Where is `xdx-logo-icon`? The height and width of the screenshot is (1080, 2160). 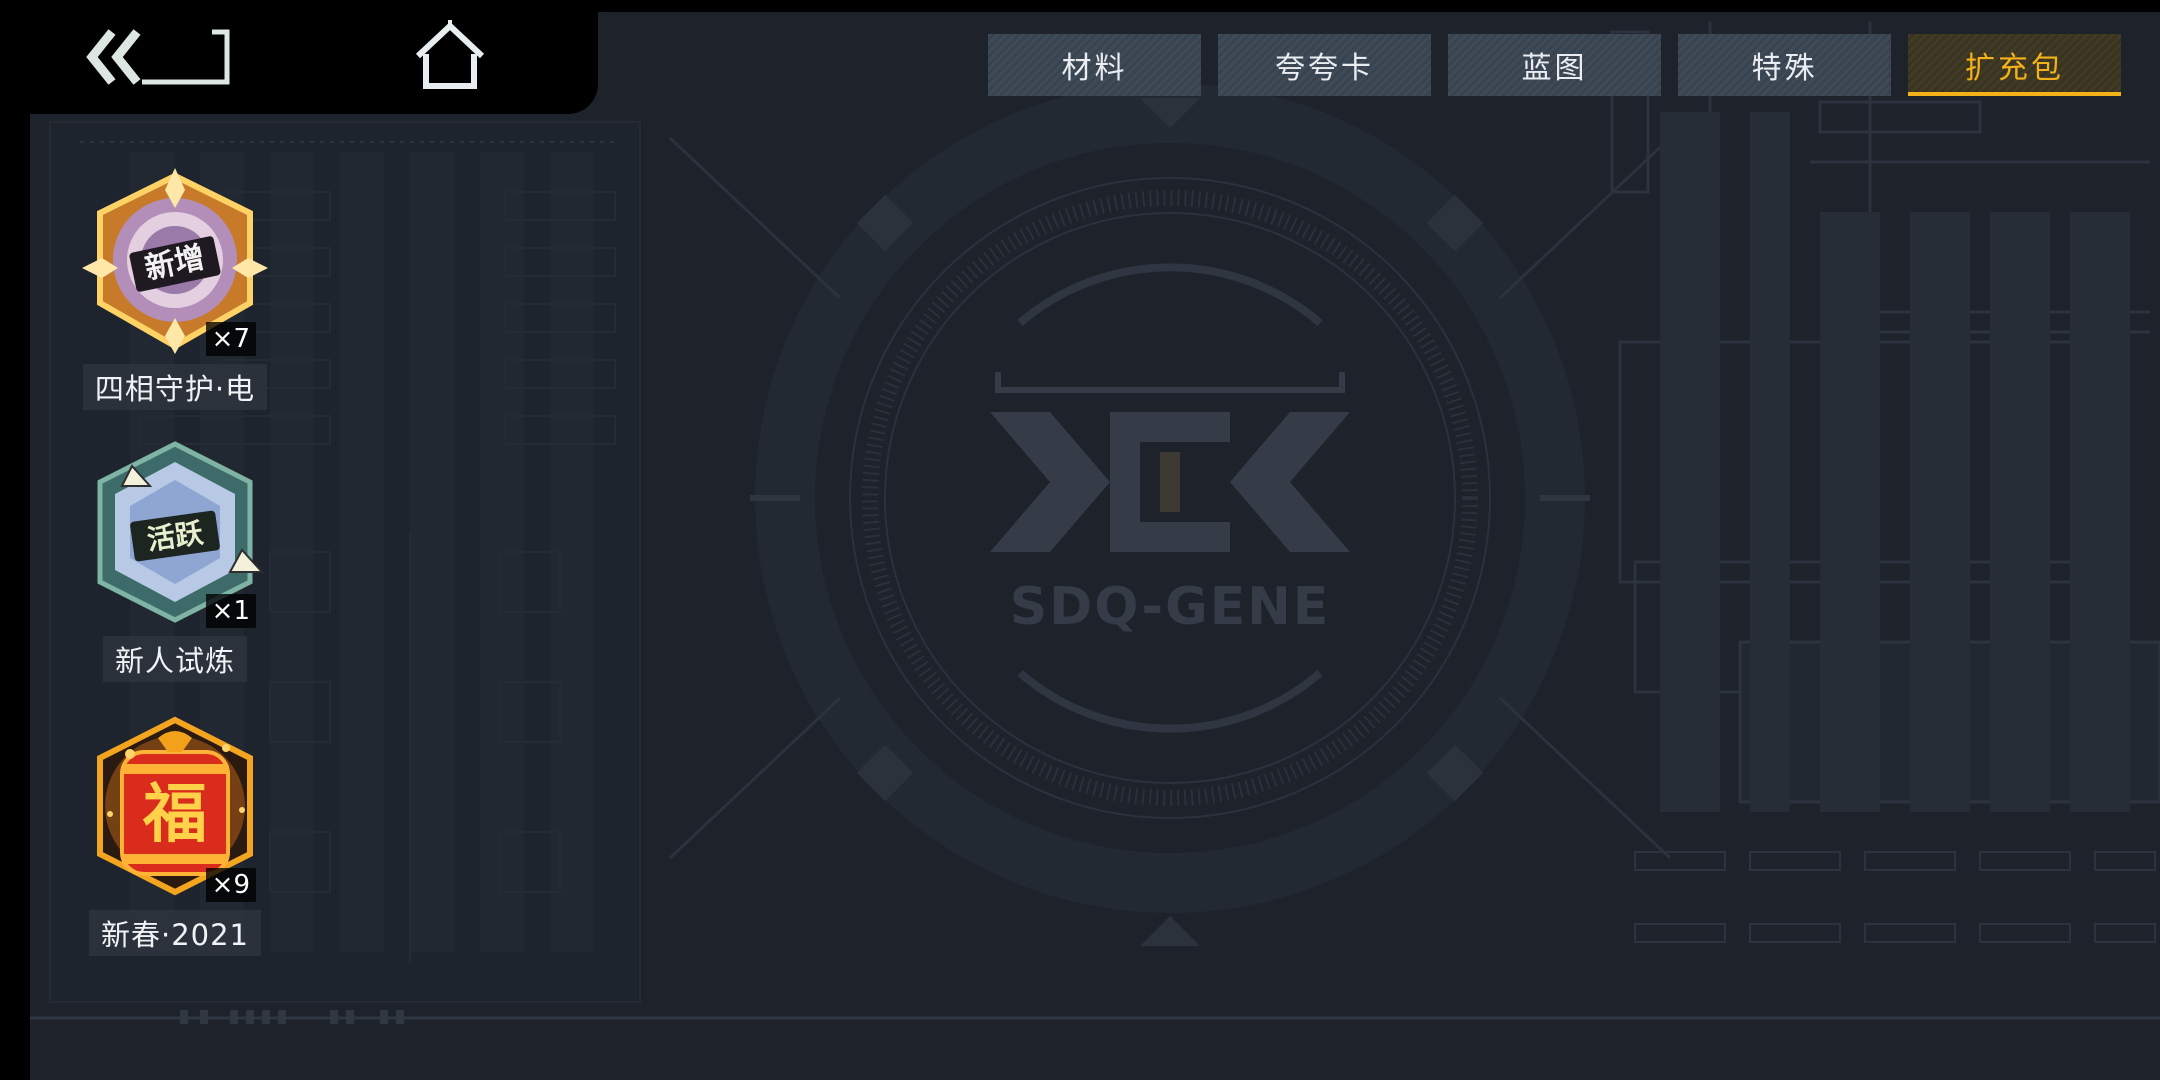 xdx-logo-icon is located at coordinates (1170, 462).